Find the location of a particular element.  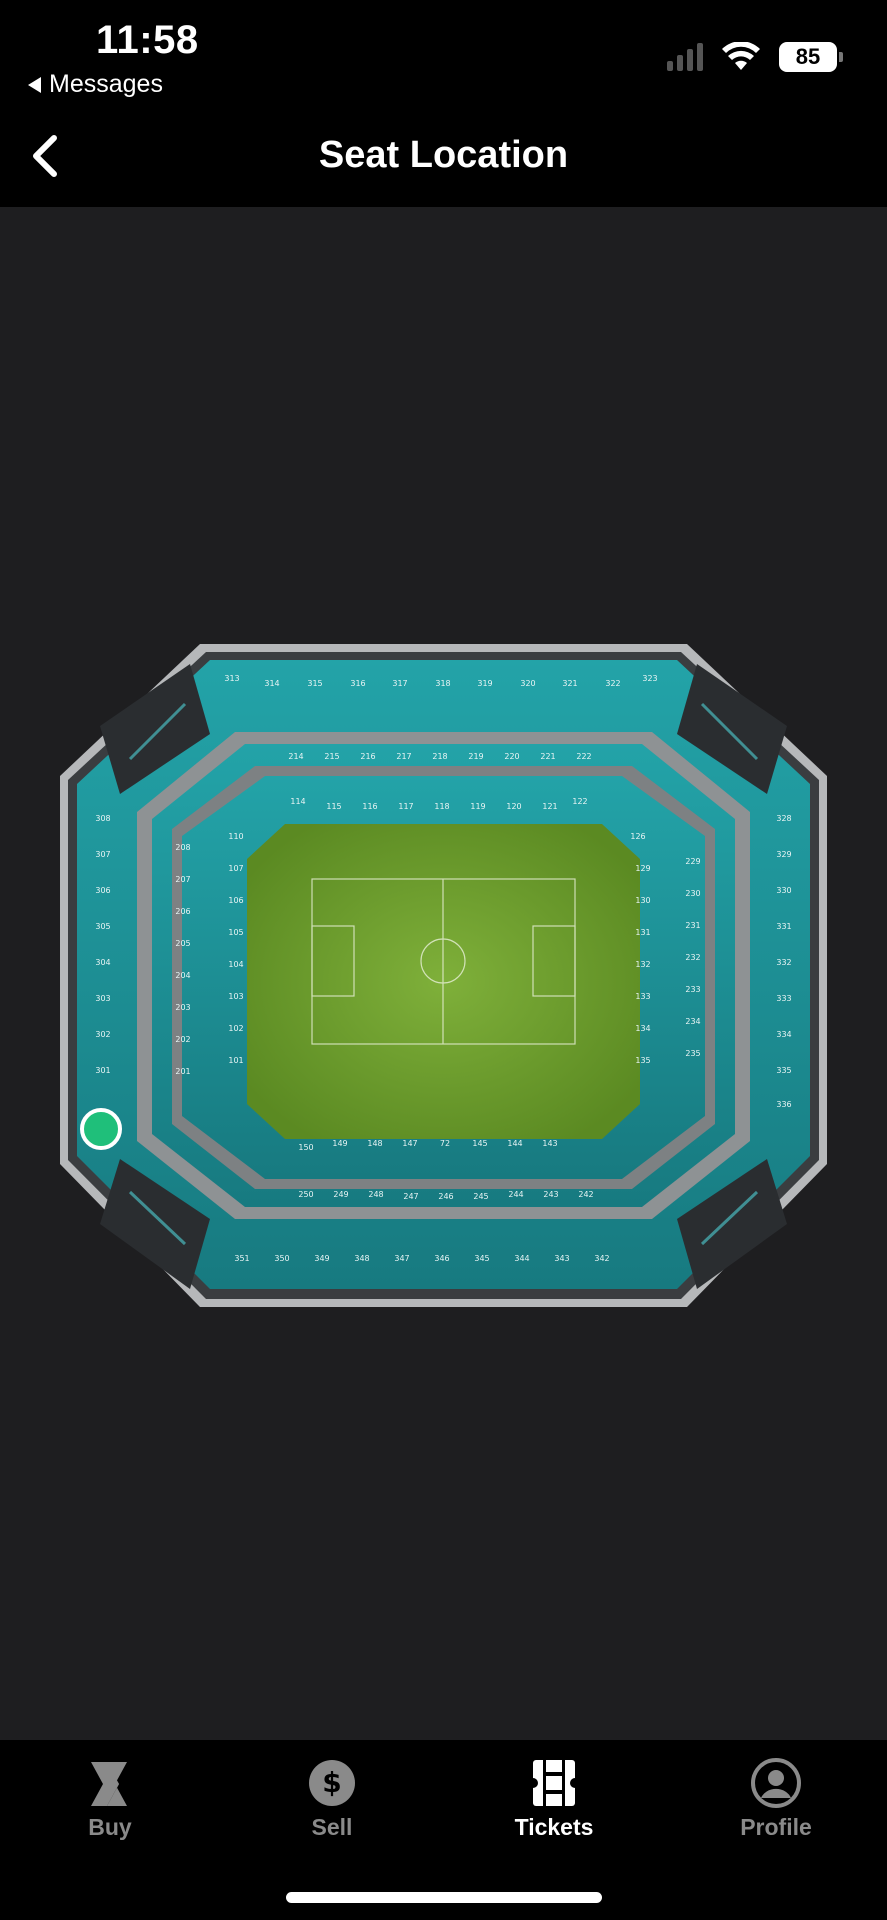

sec-317: 317 is located at coordinates (399, 683).